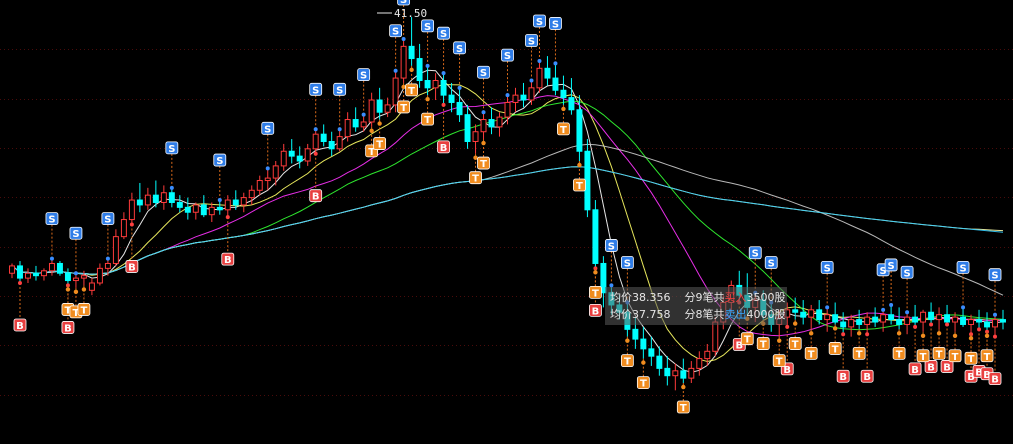  What do you see at coordinates (651, 314) in the screenshot?
I see `sell-avg-value: 37.758` at bounding box center [651, 314].